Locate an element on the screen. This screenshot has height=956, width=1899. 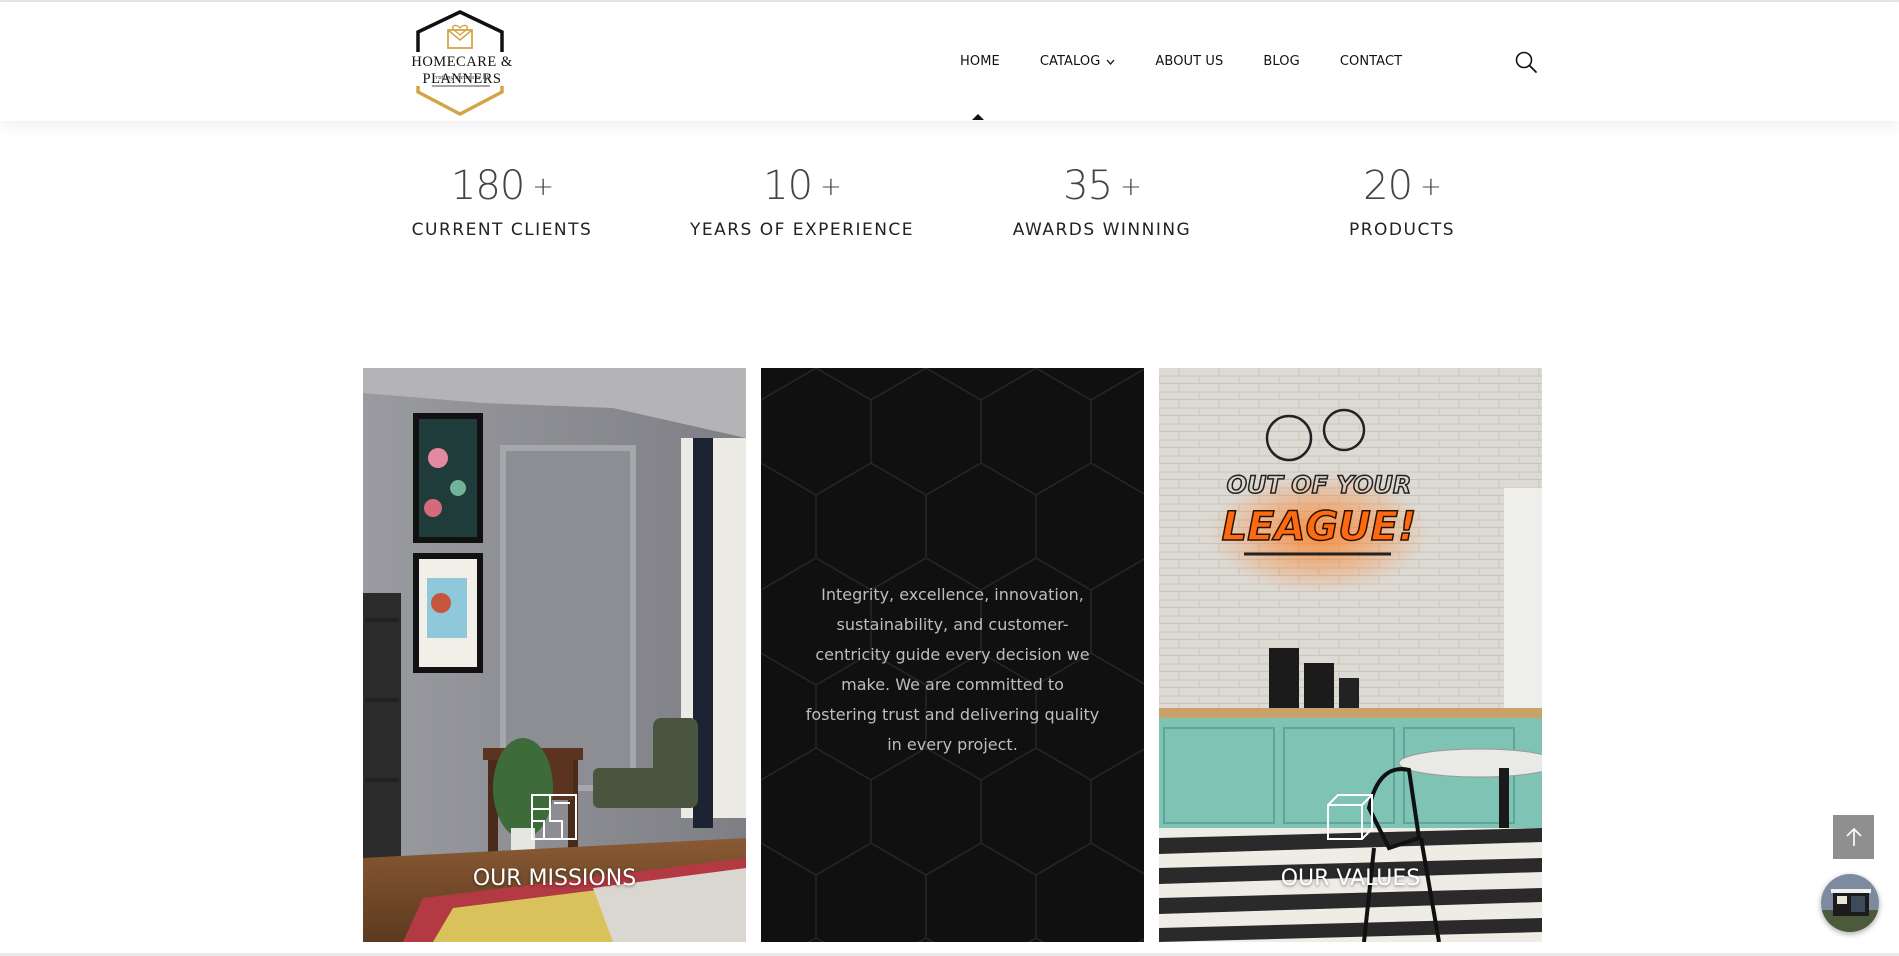
cafe-neon-photo: OUT OF YOUR LEAGUE! is located at coordinates (1350, 655).